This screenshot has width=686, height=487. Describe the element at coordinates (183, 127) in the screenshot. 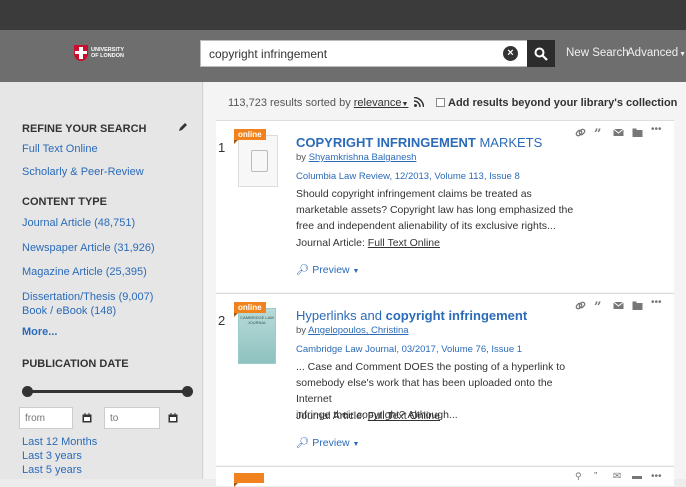

I see `pencil-icon` at that location.